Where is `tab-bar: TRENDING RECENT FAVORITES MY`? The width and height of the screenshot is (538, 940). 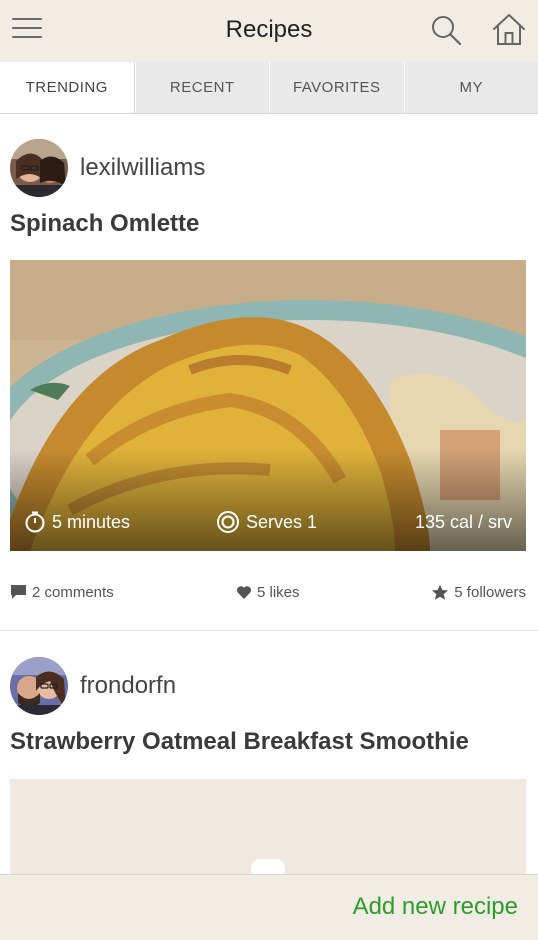
tab-bar: TRENDING RECENT FAVORITES MY is located at coordinates (269, 88).